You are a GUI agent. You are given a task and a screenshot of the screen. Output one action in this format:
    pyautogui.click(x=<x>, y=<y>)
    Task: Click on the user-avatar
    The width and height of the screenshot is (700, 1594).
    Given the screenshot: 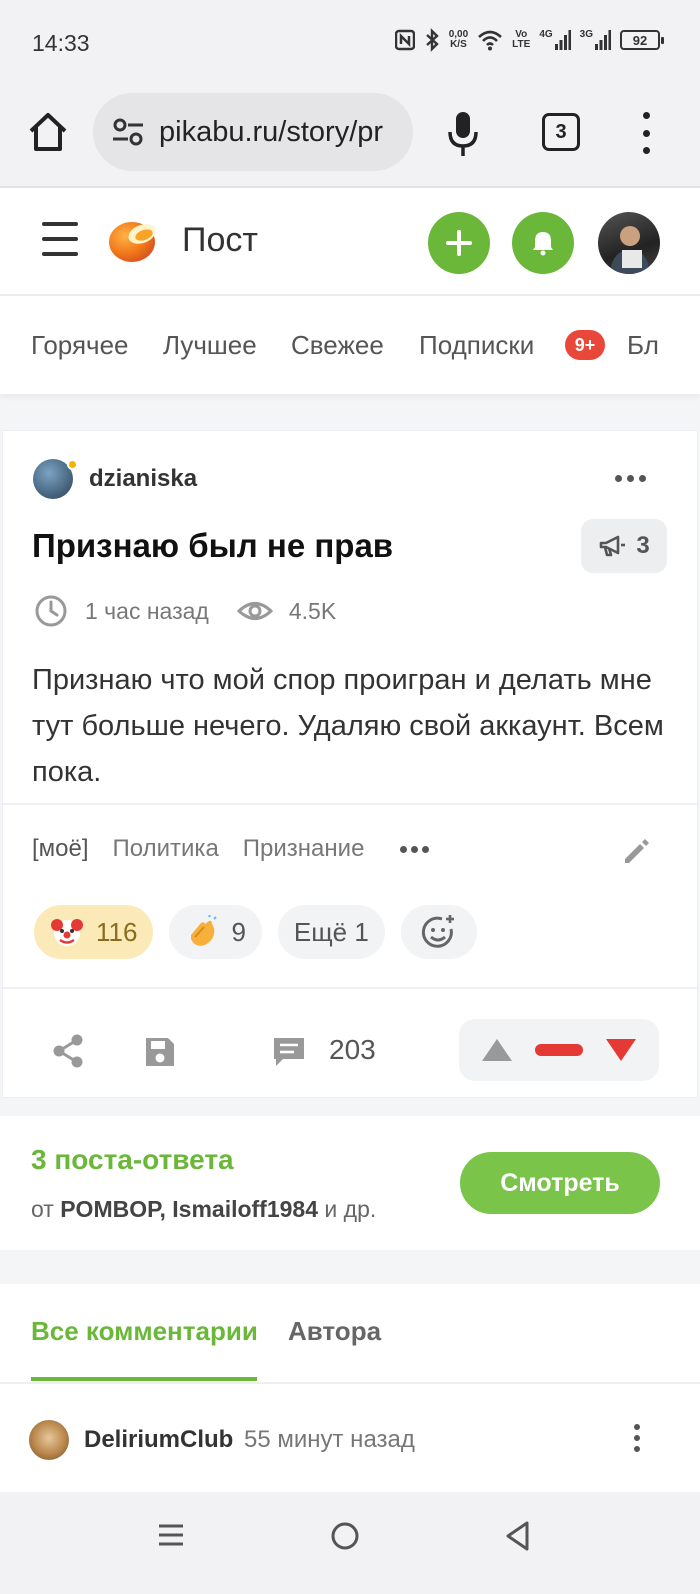 What is the action you would take?
    pyautogui.click(x=629, y=243)
    